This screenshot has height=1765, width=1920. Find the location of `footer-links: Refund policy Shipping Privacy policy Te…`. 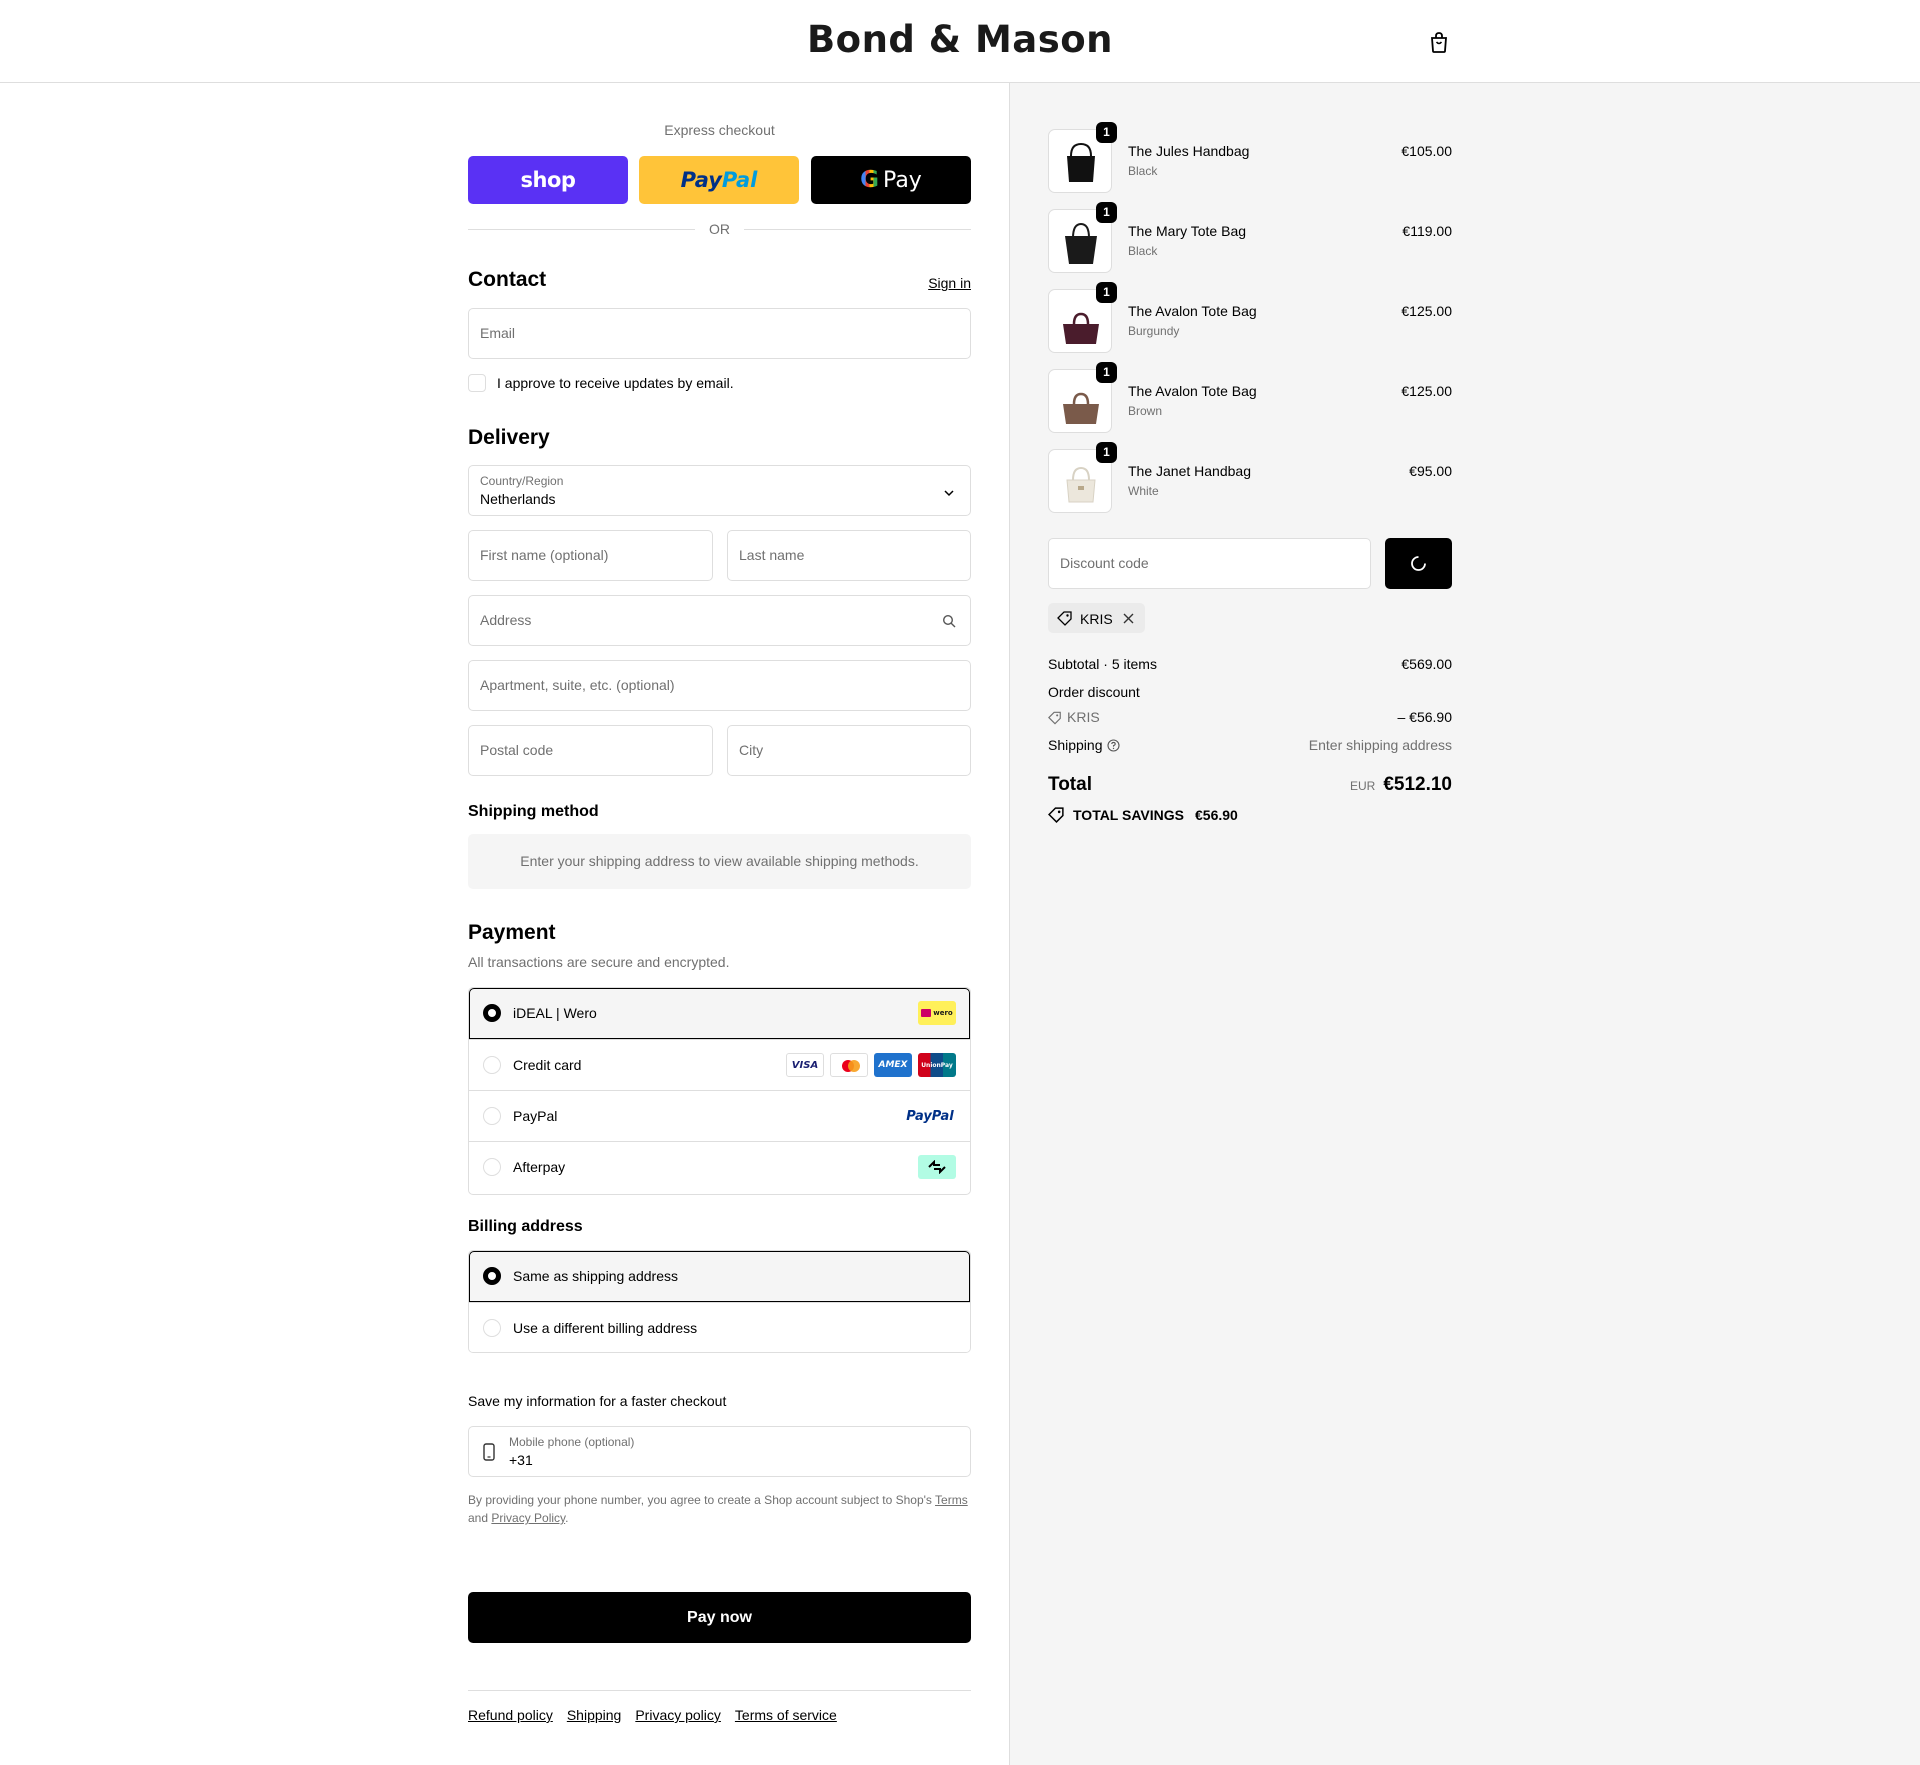

footer-links: Refund policy Shipping Privacy policy Te… is located at coordinates (652, 1715).